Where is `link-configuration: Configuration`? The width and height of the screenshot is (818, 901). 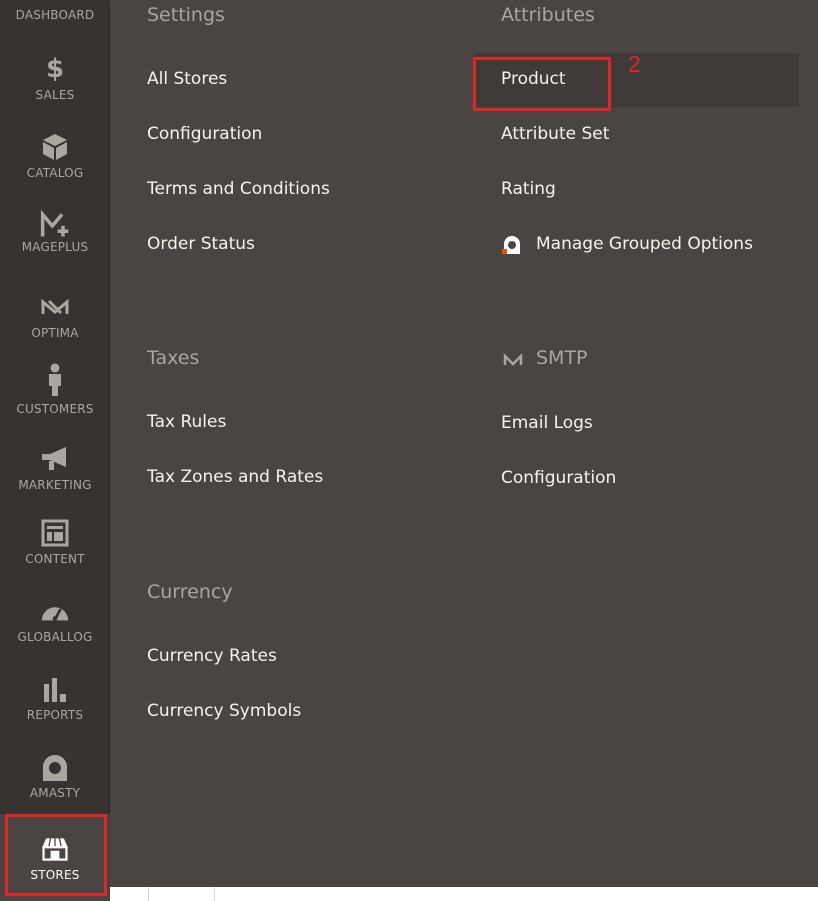
link-configuration: Configuration is located at coordinates (204, 134).